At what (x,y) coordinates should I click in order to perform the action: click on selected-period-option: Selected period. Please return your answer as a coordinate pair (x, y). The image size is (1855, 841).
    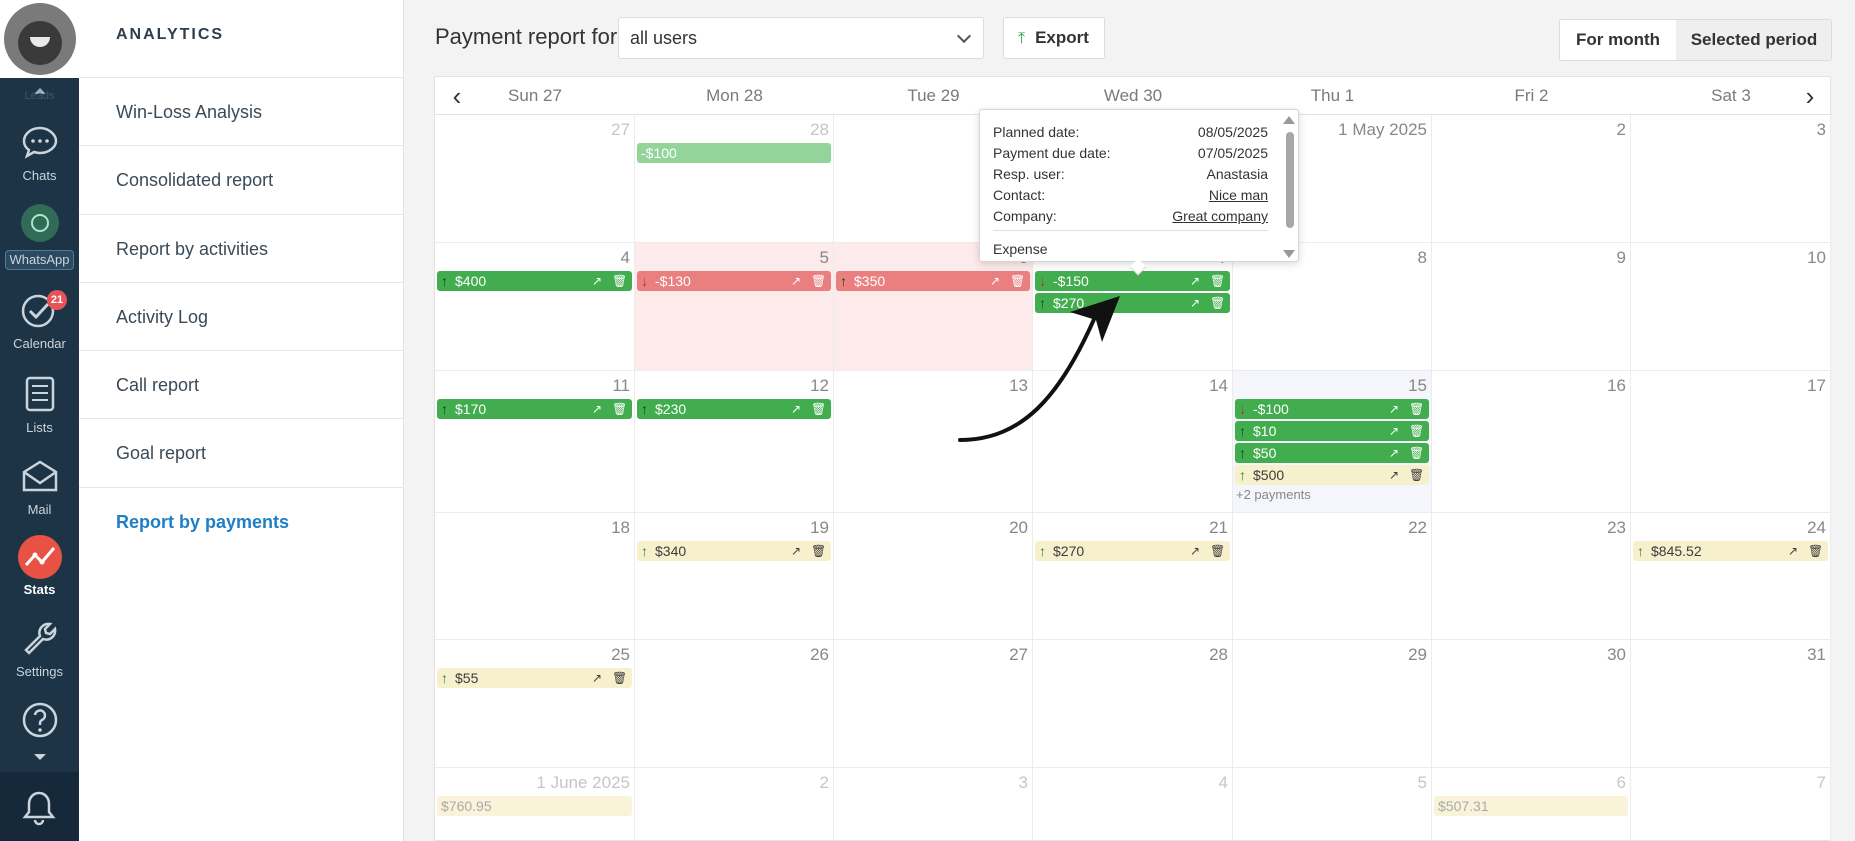
    Looking at the image, I should click on (1754, 40).